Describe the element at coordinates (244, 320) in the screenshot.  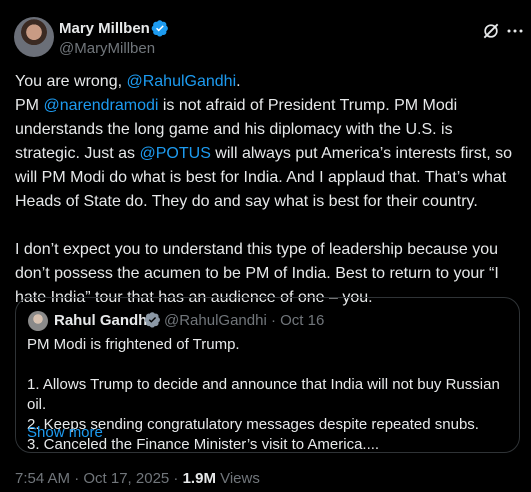
I see `quoted-handle-date: @RahulGandhi · Oct 16` at that location.